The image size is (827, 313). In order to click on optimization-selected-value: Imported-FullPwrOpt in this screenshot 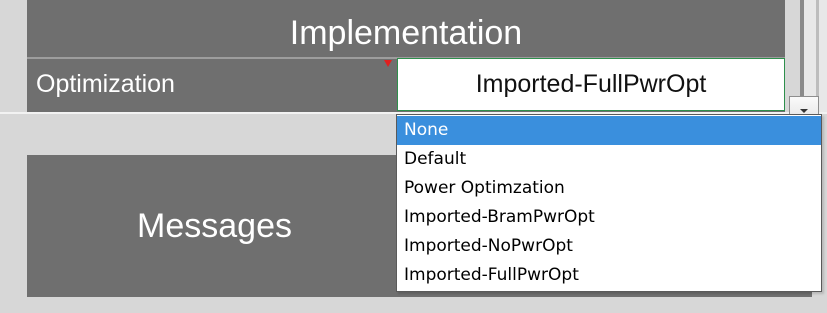, I will do `click(591, 84)`.